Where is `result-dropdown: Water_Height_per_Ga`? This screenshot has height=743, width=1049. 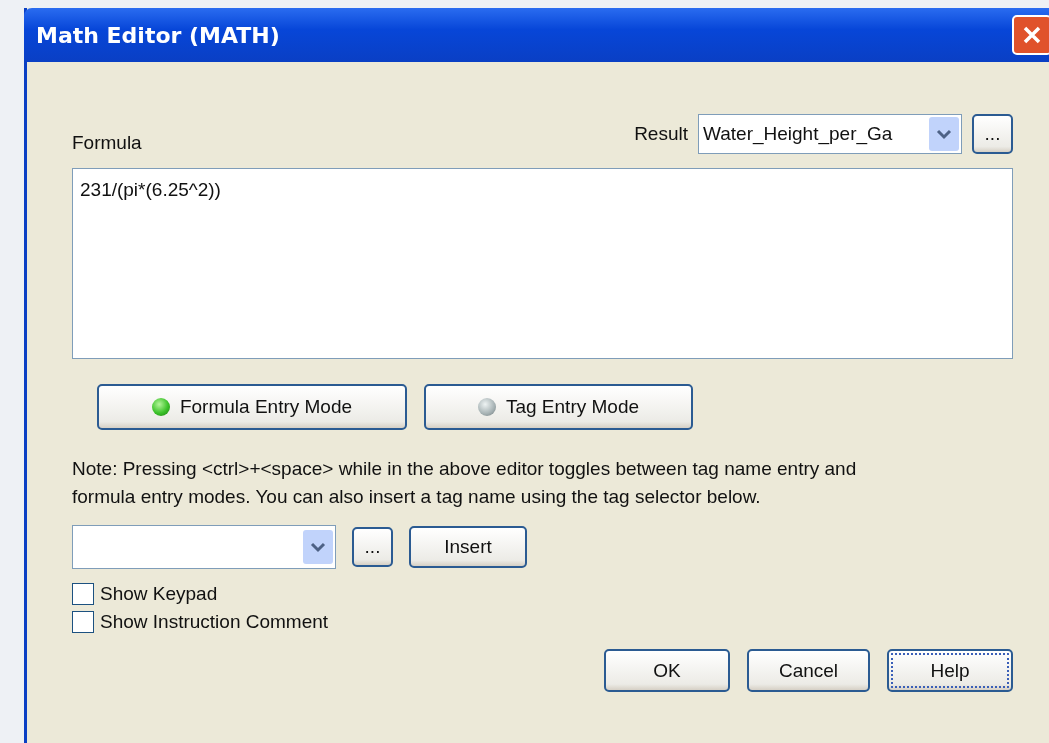 result-dropdown: Water_Height_per_Ga is located at coordinates (830, 134).